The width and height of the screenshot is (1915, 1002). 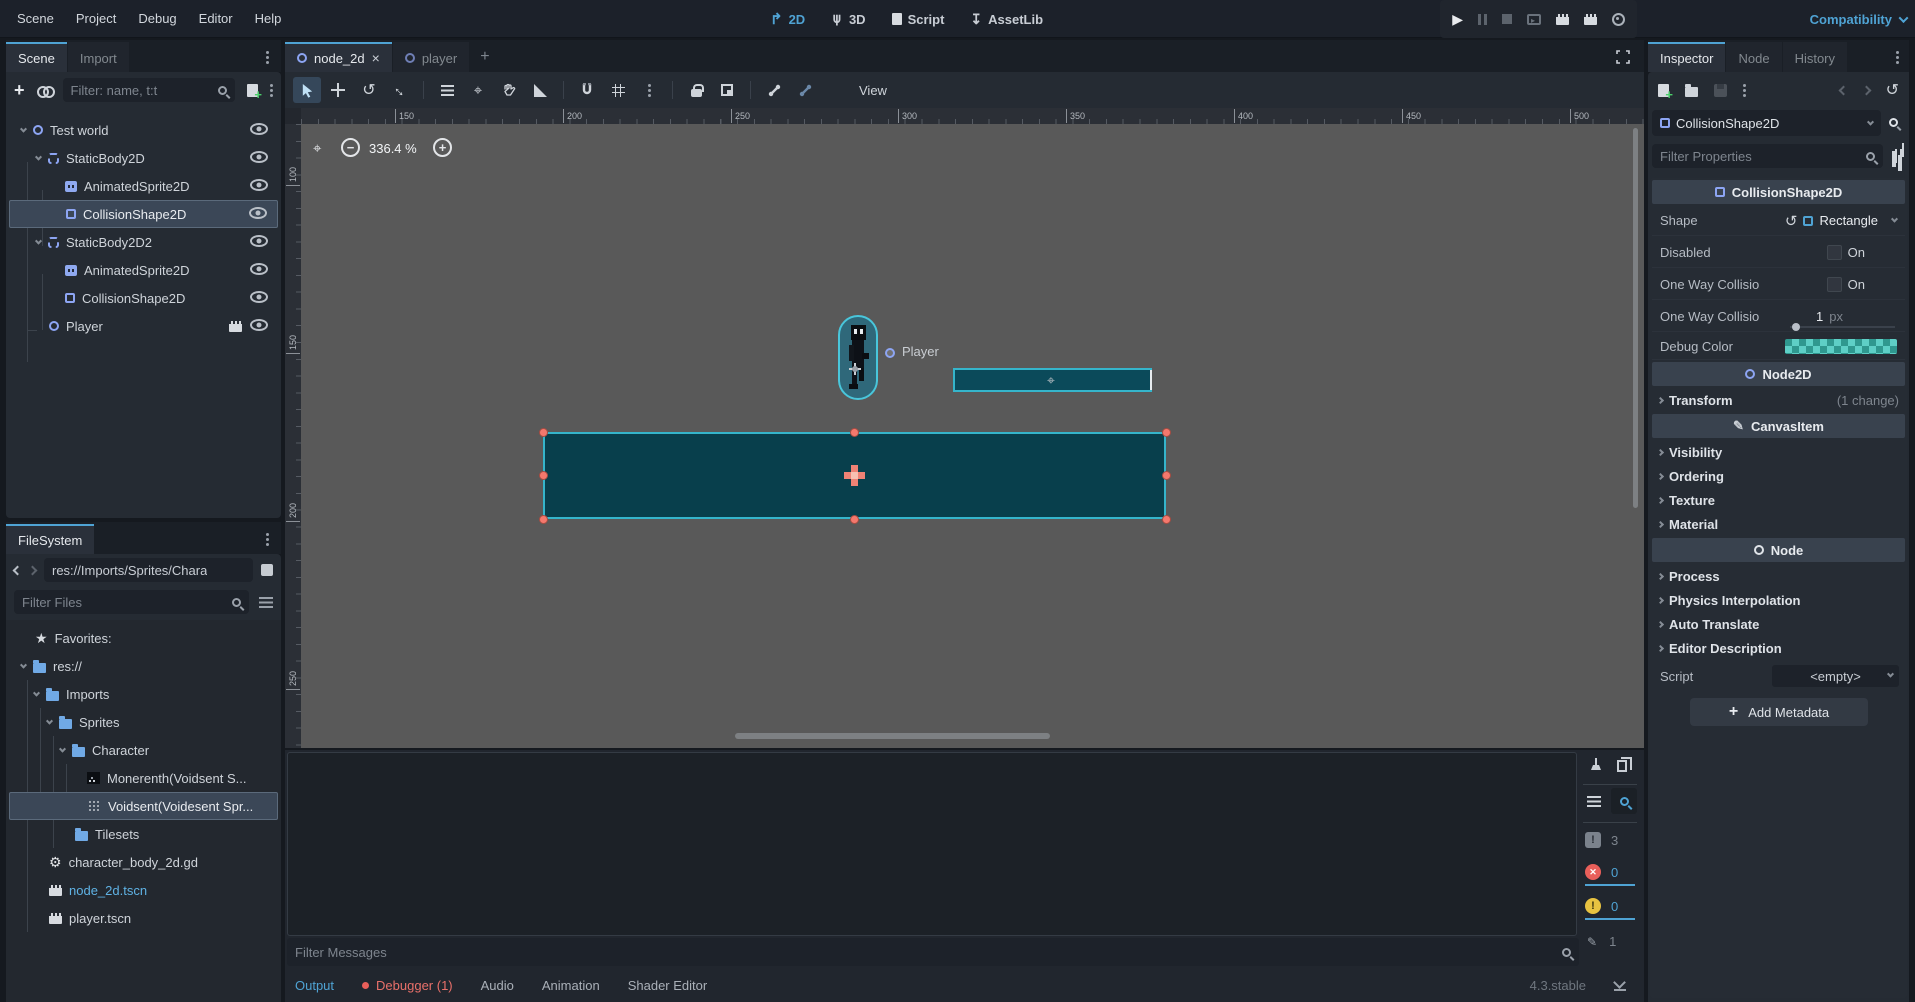 I want to click on shape-value: Rectangle, so click(x=1848, y=220).